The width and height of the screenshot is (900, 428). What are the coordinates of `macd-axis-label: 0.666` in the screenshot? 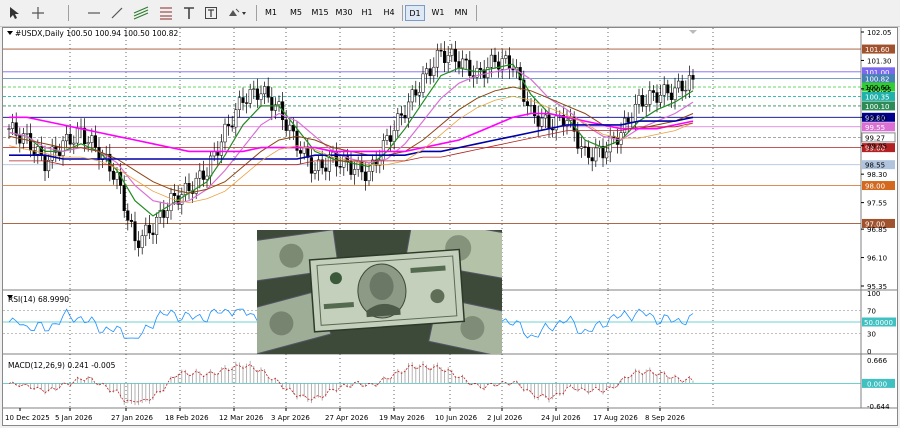 It's located at (877, 361).